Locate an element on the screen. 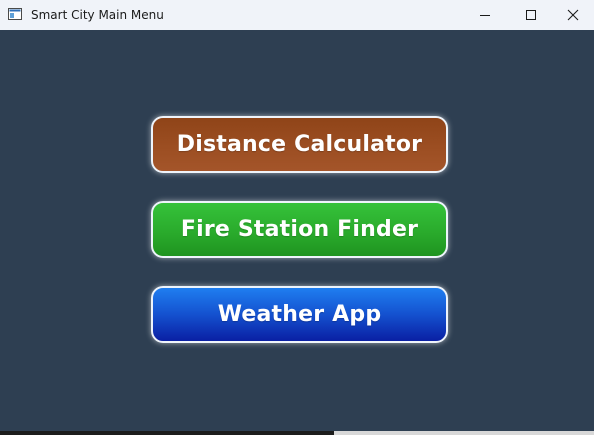  close-icon is located at coordinates (573, 15).